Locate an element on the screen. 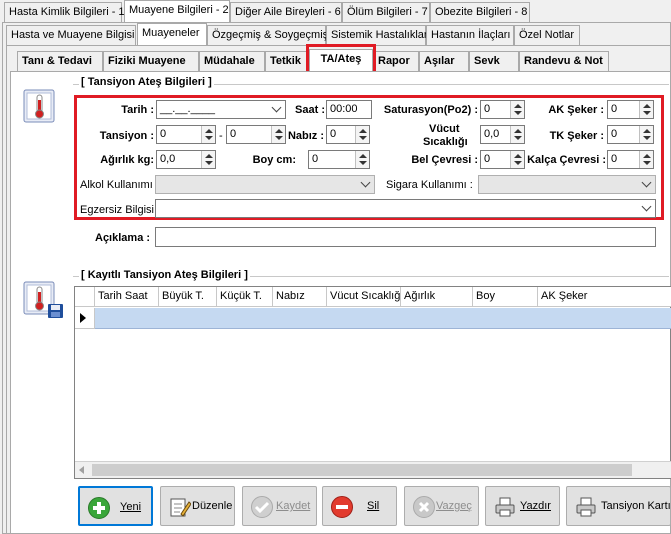  sil-button: Sil is located at coordinates (359, 506).